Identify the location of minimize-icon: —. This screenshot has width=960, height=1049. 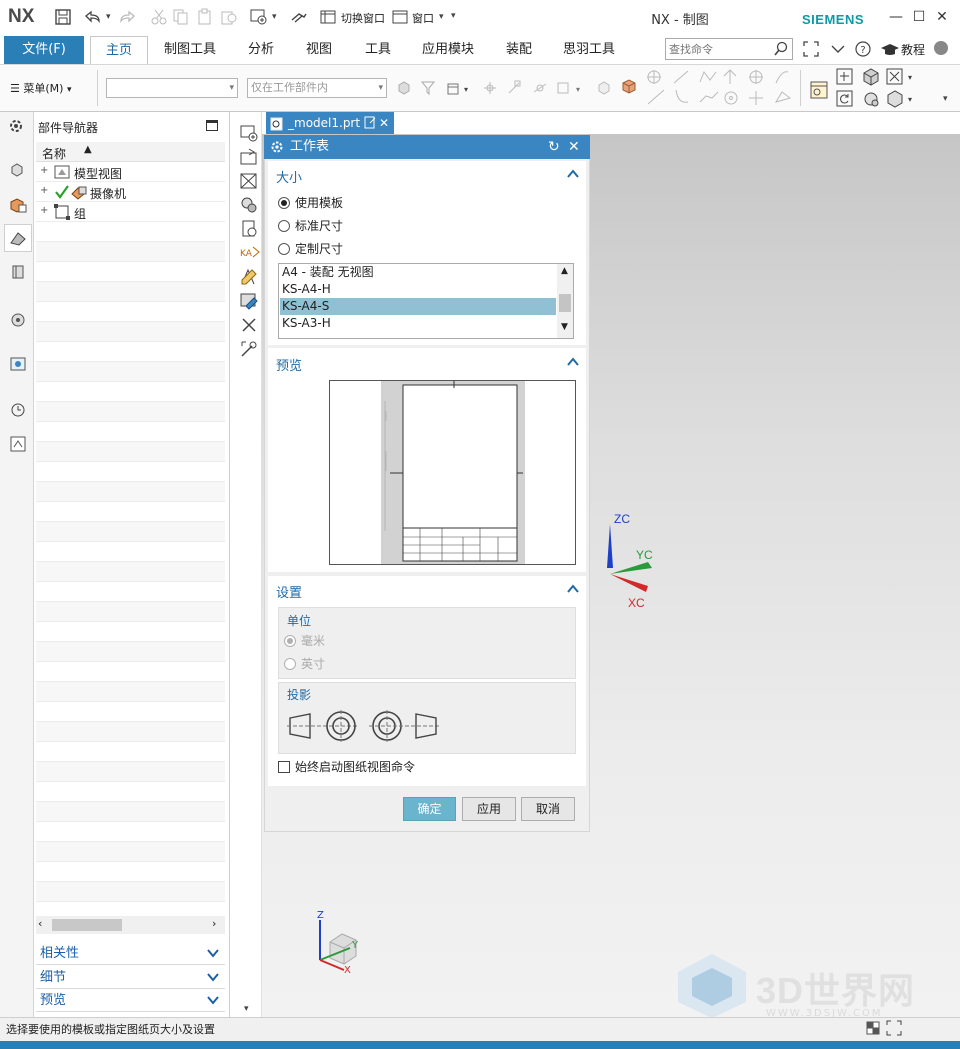
(896, 17).